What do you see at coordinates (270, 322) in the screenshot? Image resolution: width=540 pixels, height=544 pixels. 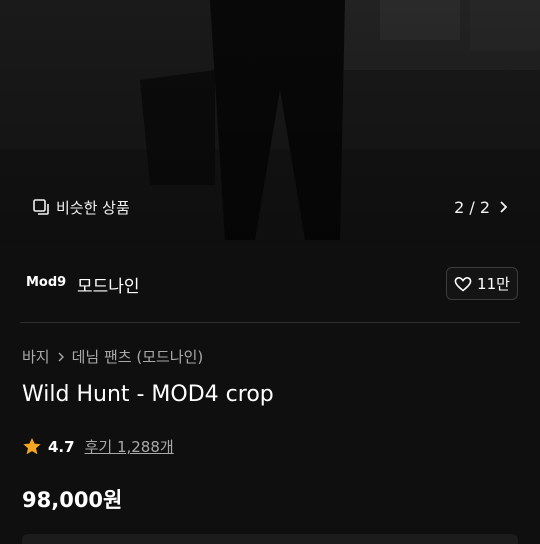 I see `divider` at bounding box center [270, 322].